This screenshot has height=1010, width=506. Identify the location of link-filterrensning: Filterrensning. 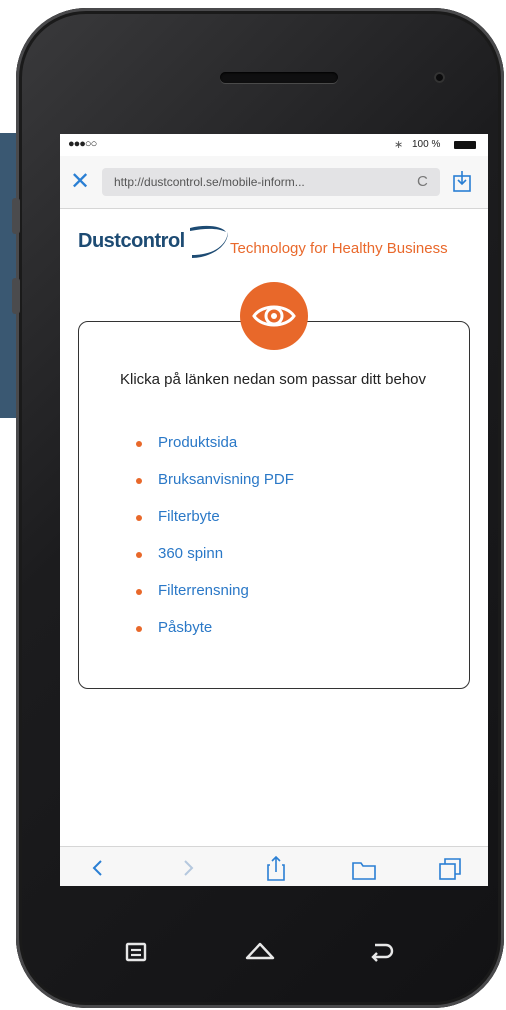
(286, 600).